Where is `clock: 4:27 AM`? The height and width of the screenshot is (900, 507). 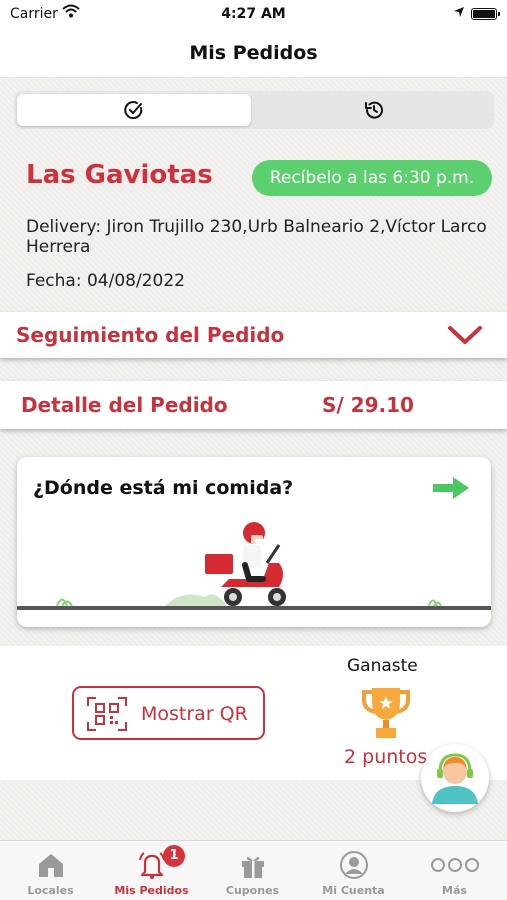
clock: 4:27 AM is located at coordinates (253, 14).